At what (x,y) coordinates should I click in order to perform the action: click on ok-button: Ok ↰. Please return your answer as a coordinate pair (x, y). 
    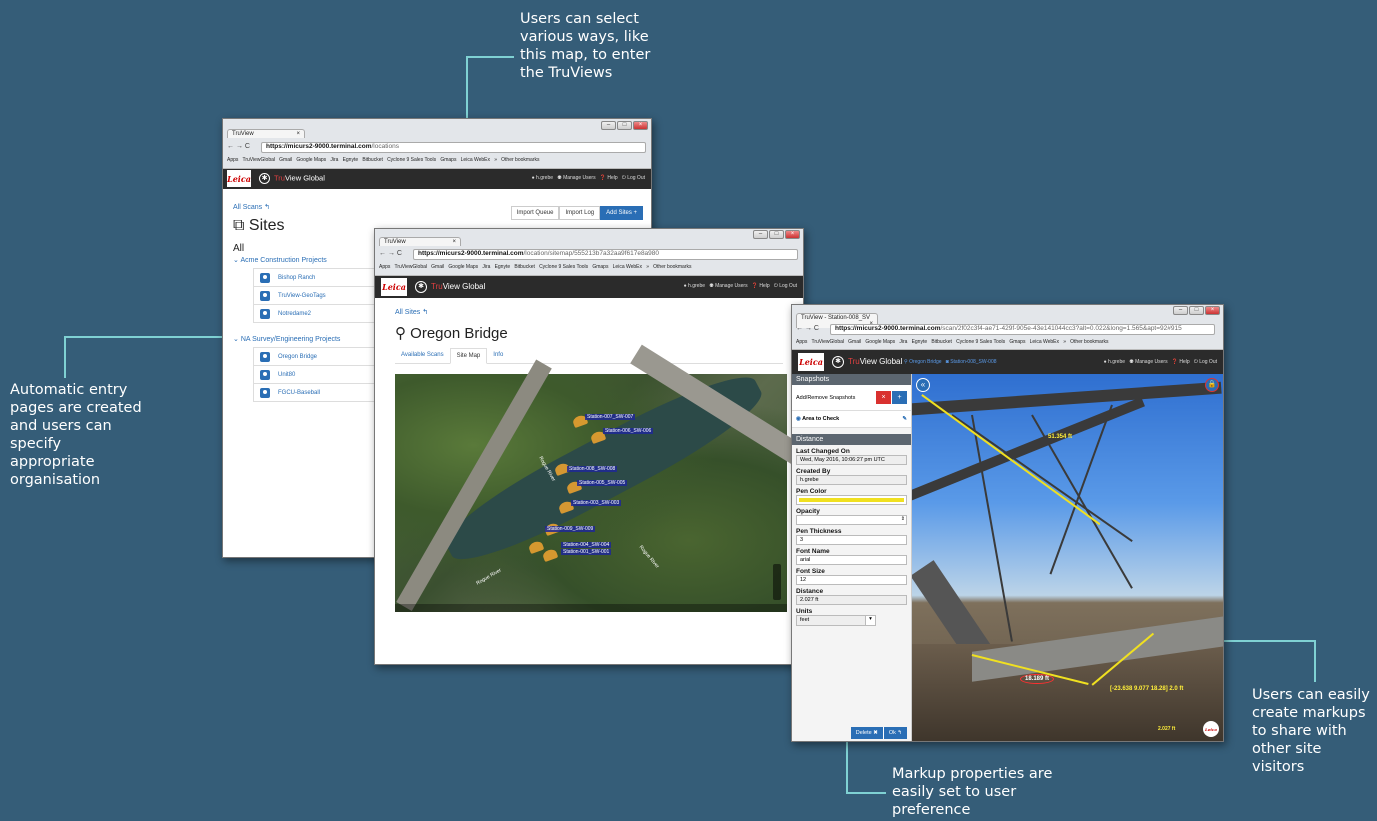
    Looking at the image, I should click on (895, 733).